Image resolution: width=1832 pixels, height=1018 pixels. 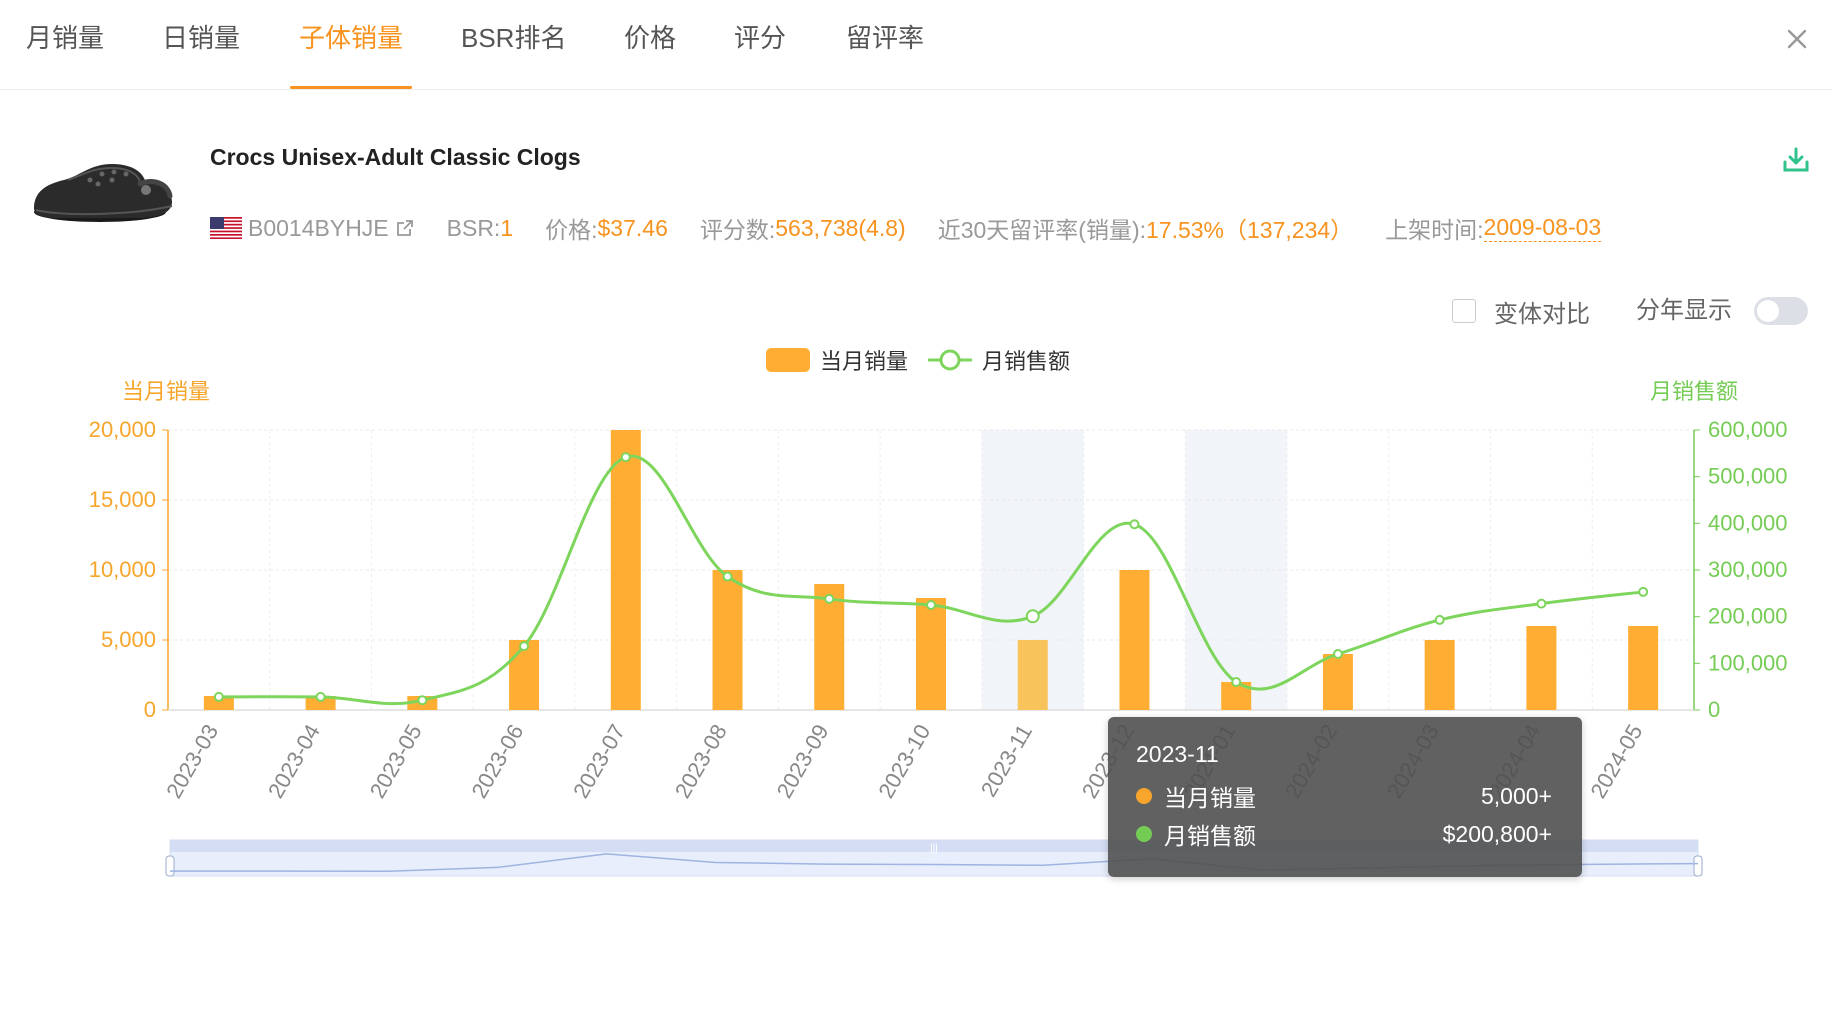 What do you see at coordinates (1698, 866) in the screenshot?
I see `zoom-handle-right` at bounding box center [1698, 866].